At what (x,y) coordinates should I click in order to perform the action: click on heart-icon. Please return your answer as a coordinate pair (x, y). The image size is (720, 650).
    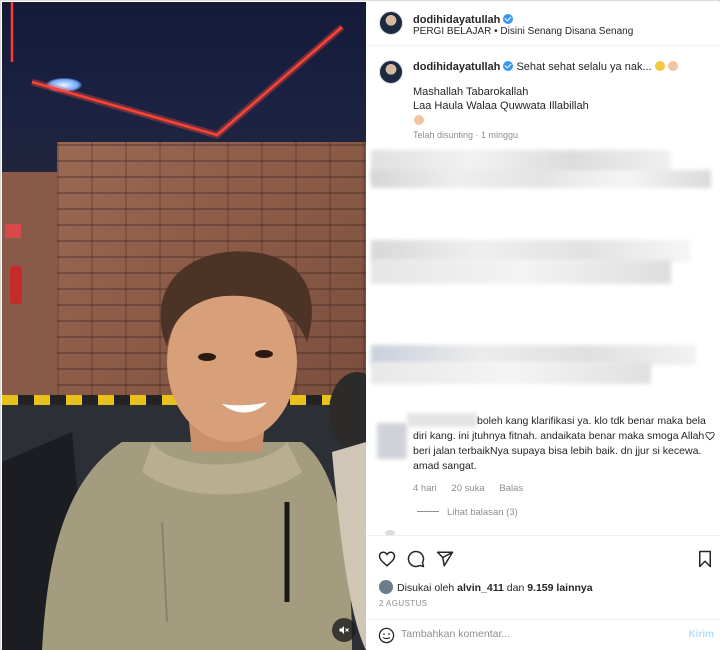
    Looking at the image, I should click on (387, 559).